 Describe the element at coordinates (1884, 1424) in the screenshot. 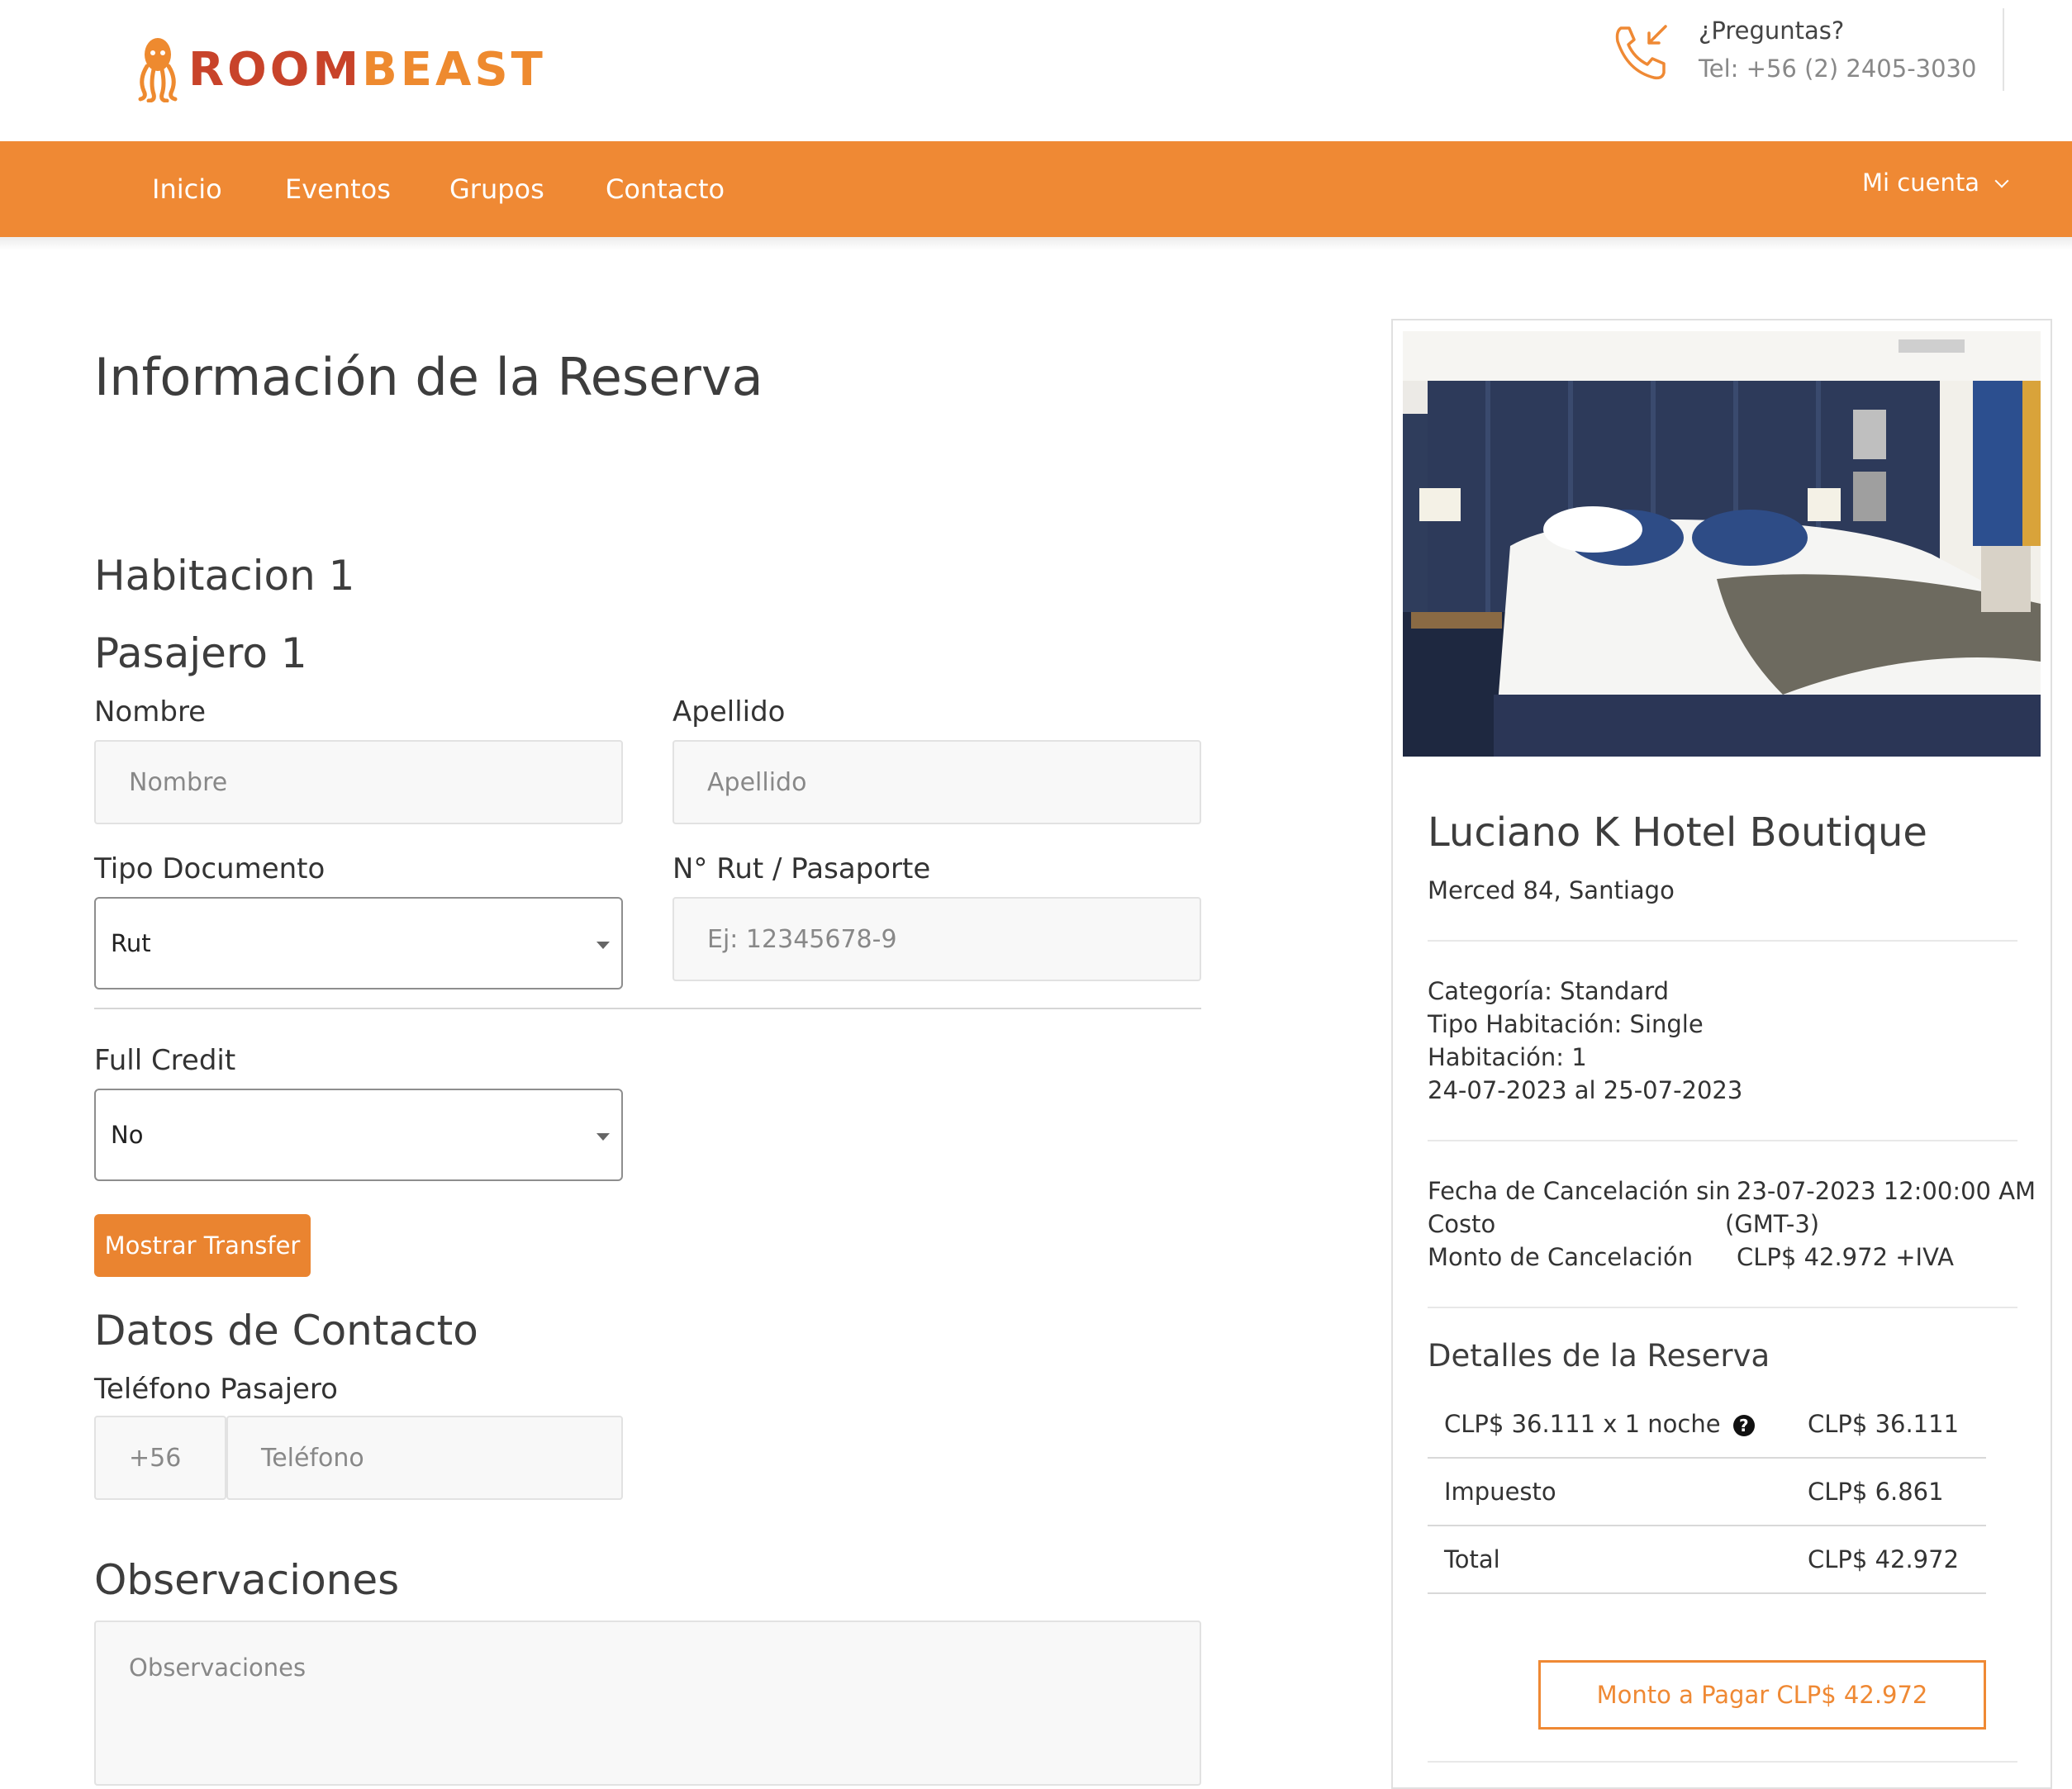

I see `nightly-rate-value: CLP$ 36.111` at that location.